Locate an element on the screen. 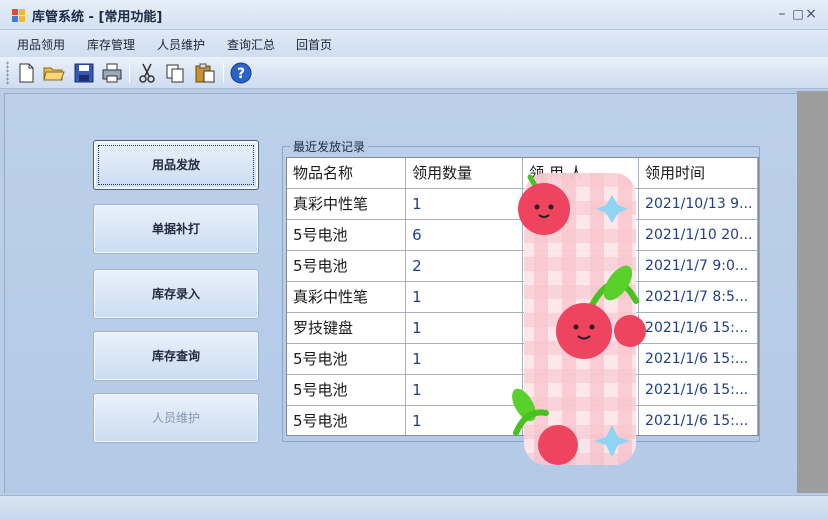  menu-item-home: 回首页 is located at coordinates (314, 44).